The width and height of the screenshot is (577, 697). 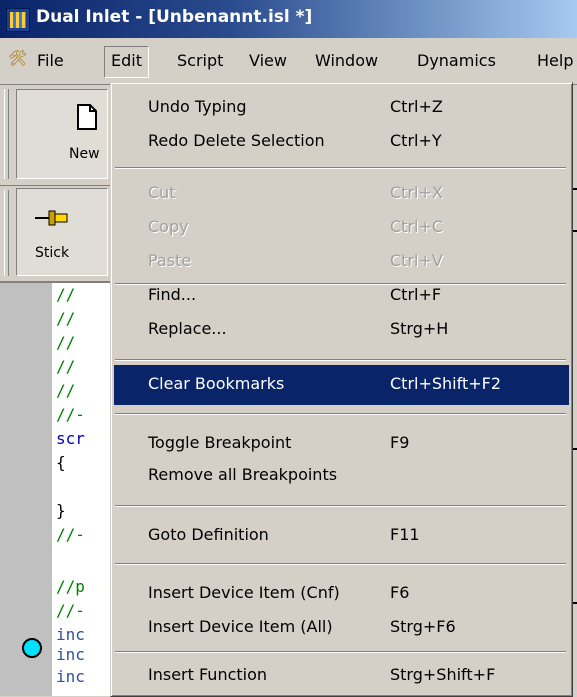 I want to click on menu-item-shortcut: F6, so click(x=400, y=592).